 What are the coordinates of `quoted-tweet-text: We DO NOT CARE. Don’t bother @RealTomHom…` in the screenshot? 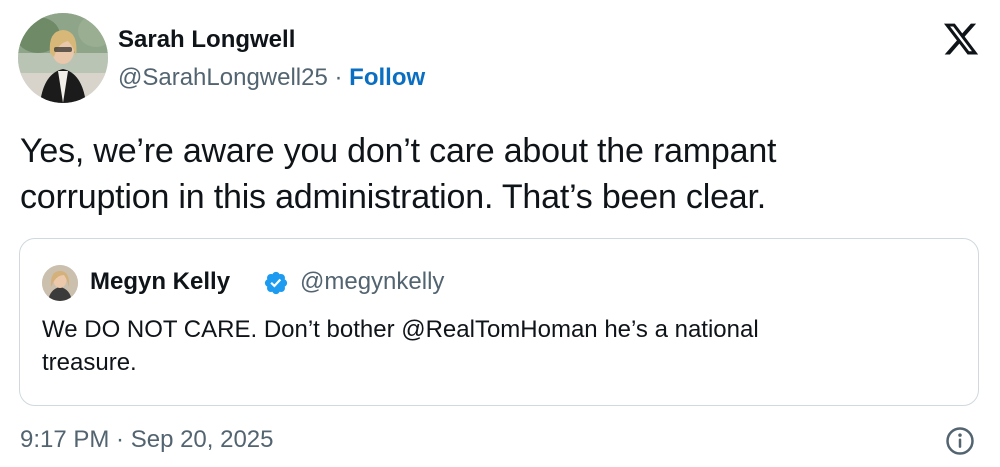 It's located at (400, 346).